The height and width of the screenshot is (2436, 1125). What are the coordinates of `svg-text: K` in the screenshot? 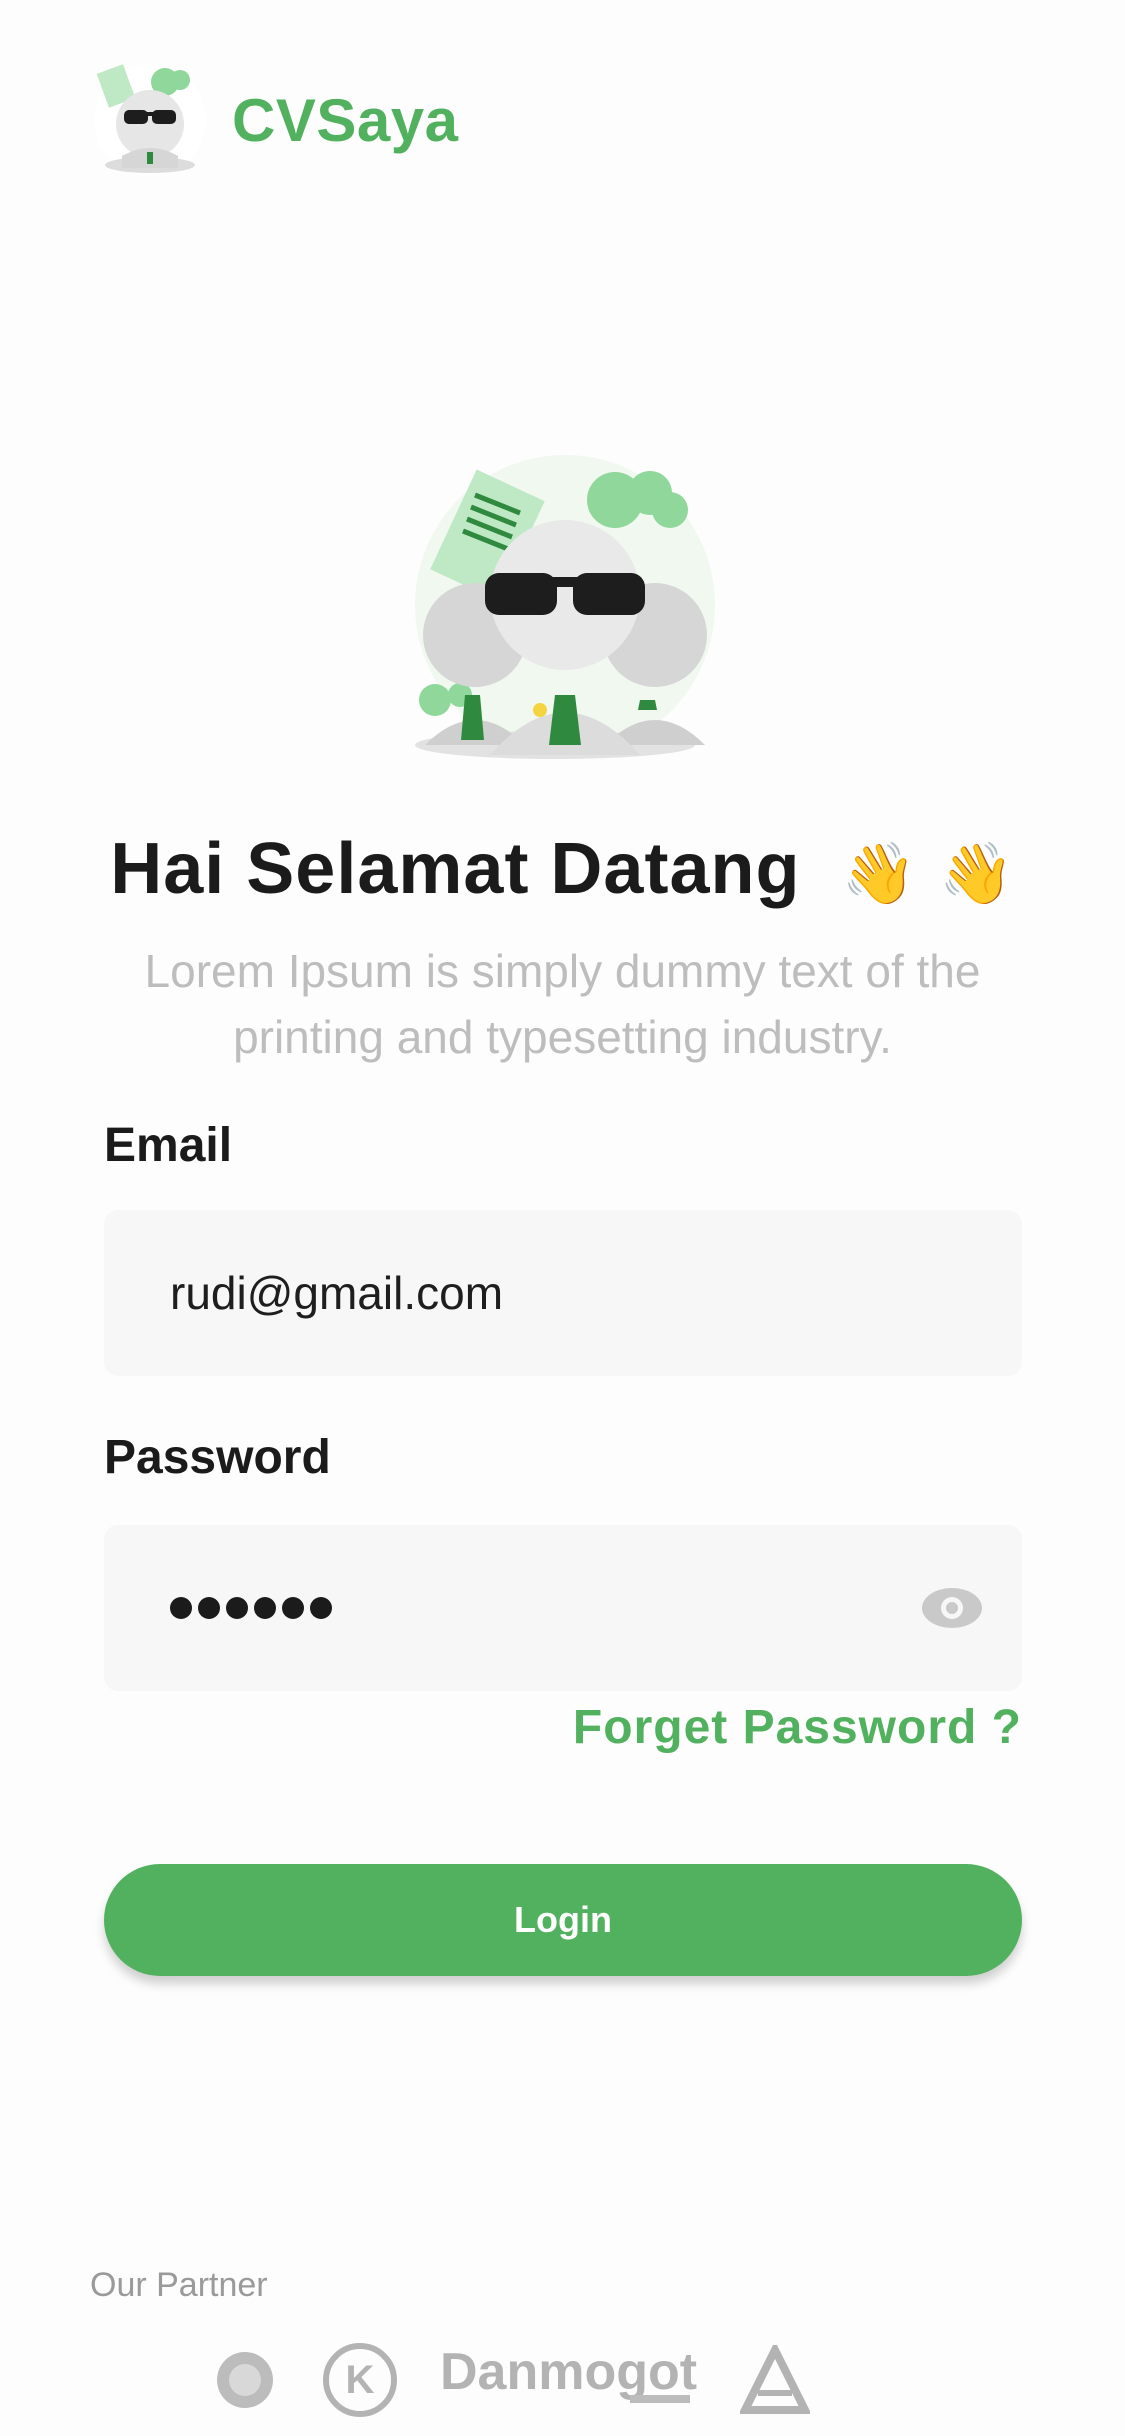 It's located at (360, 2380).